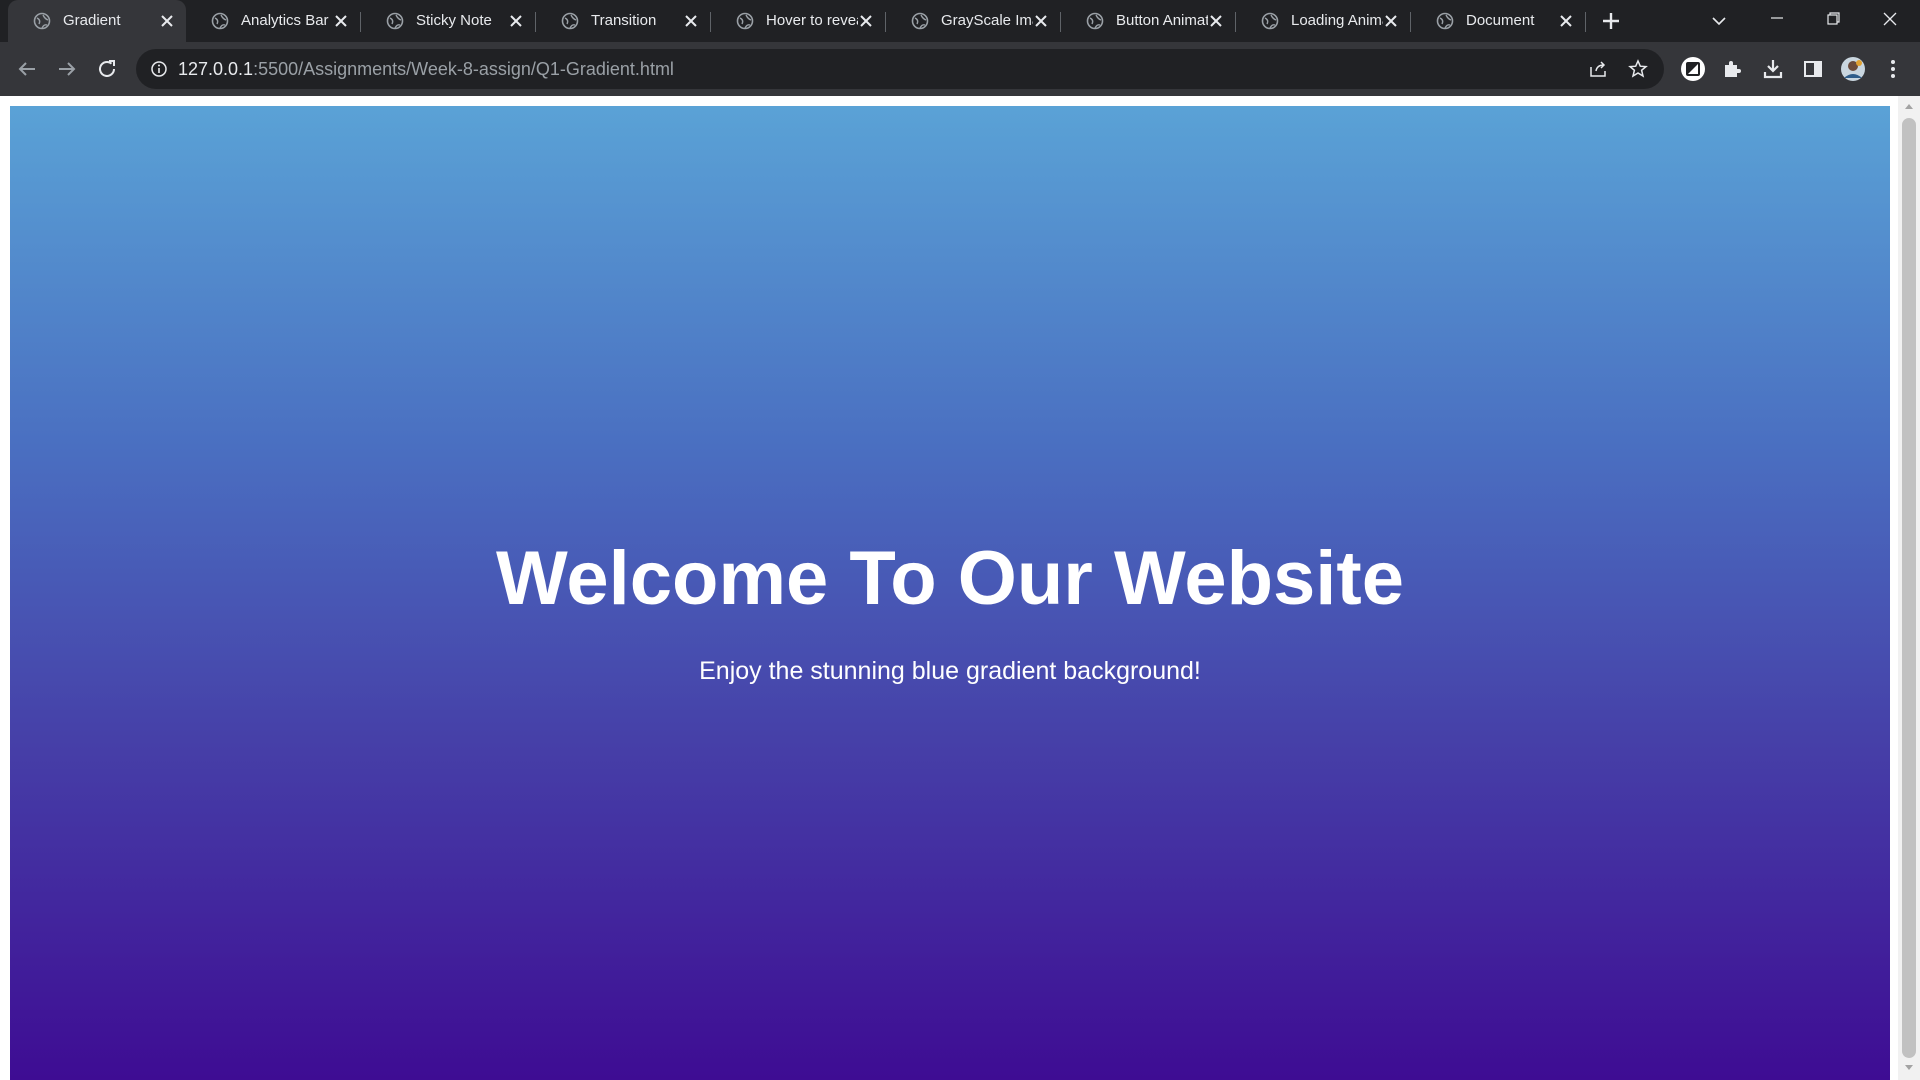 Image resolution: width=1920 pixels, height=1080 pixels. I want to click on tab-document: Document, so click(1498, 21).